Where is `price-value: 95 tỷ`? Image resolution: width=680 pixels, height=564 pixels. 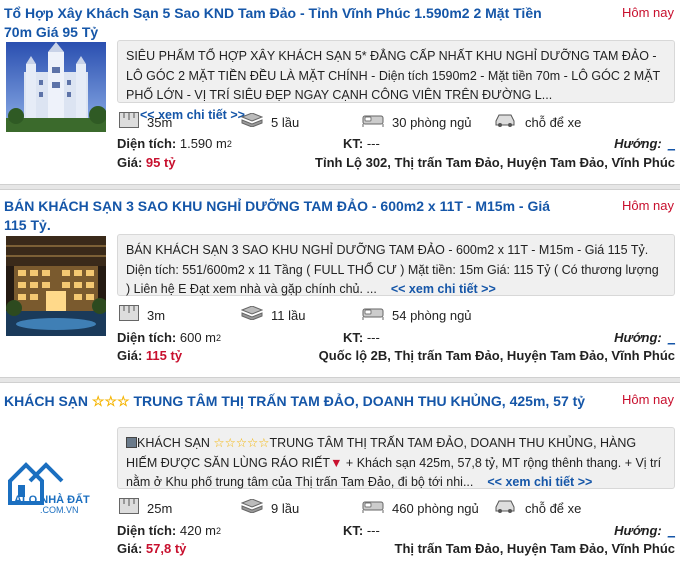
price-value: 95 tỷ is located at coordinates (160, 162).